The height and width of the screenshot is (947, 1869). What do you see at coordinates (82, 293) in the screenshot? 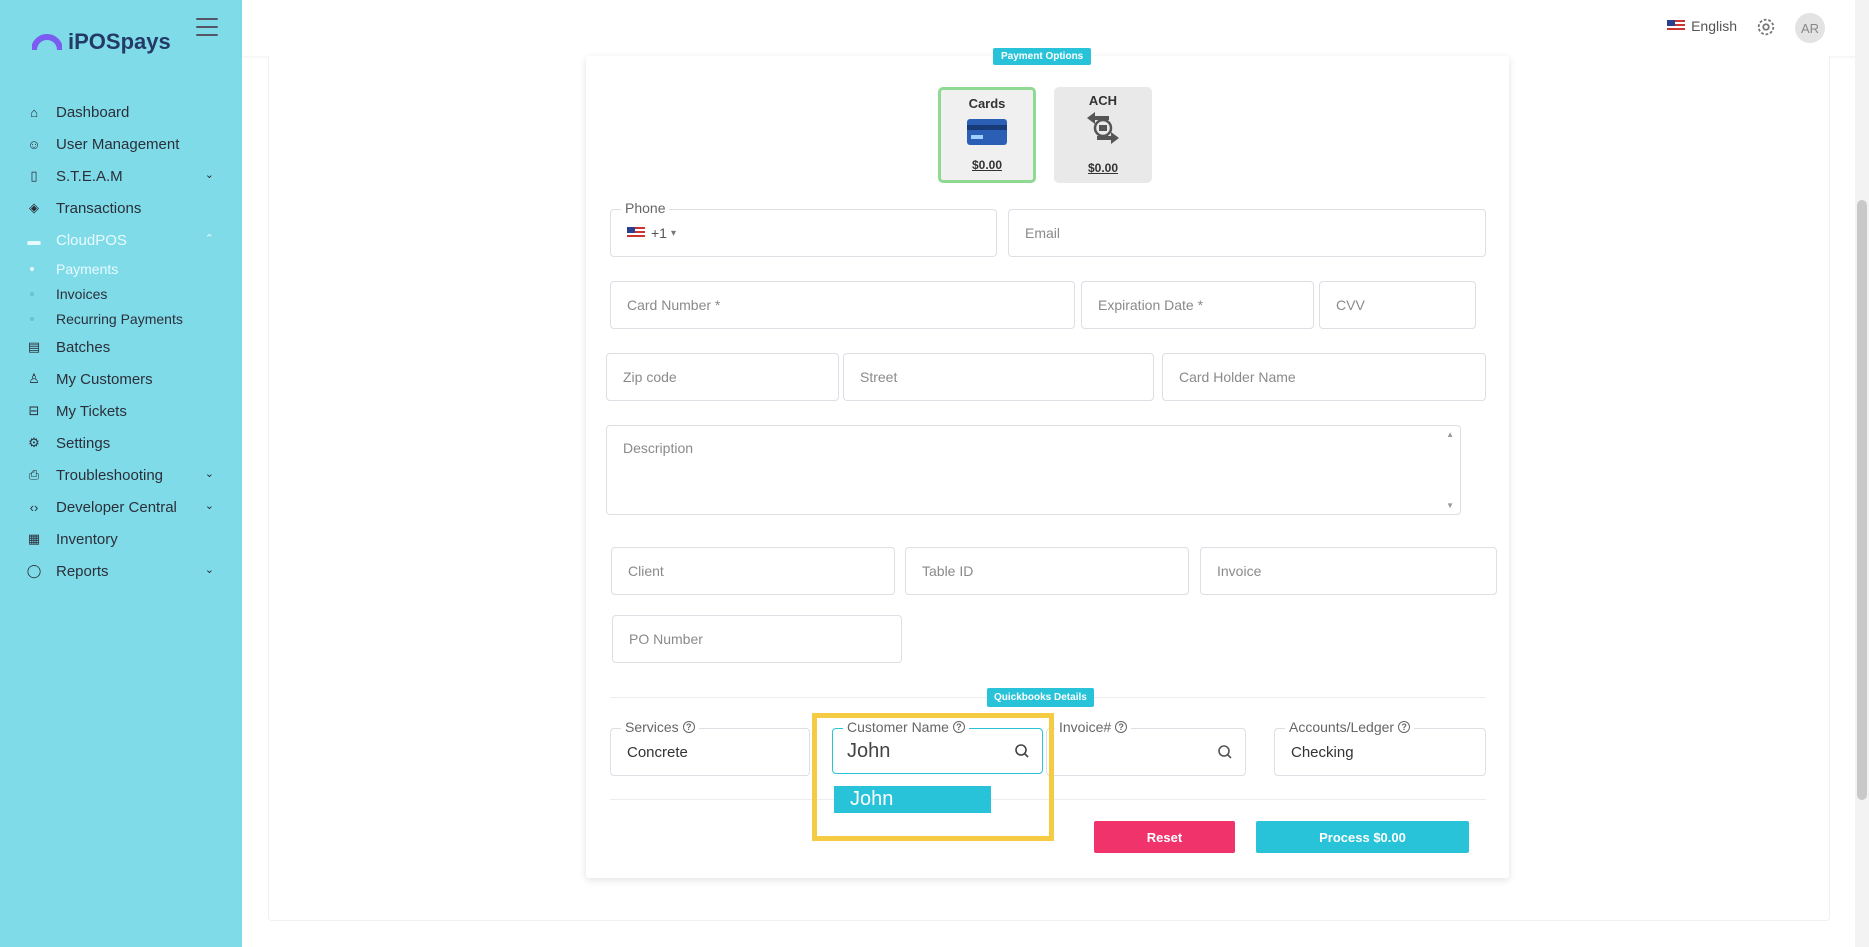
I see `sidebar-subitem-label: Invoices` at bounding box center [82, 293].